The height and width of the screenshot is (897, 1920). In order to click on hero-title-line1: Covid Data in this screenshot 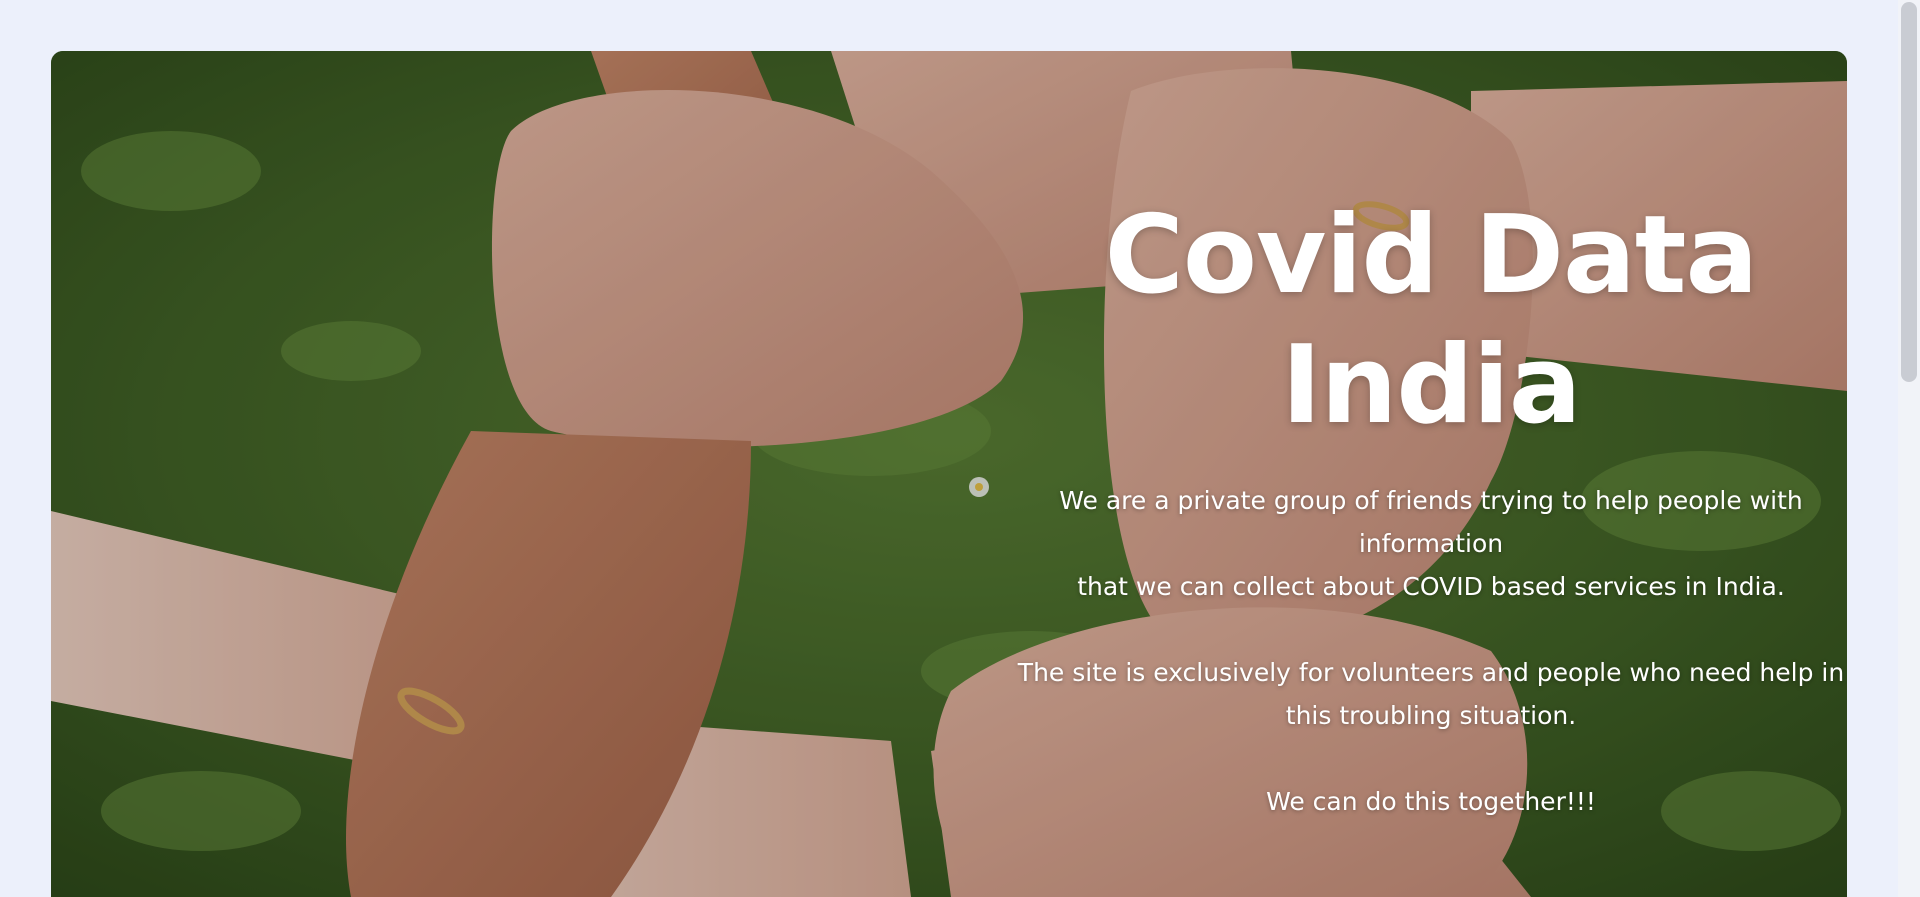, I will do `click(1431, 255)`.